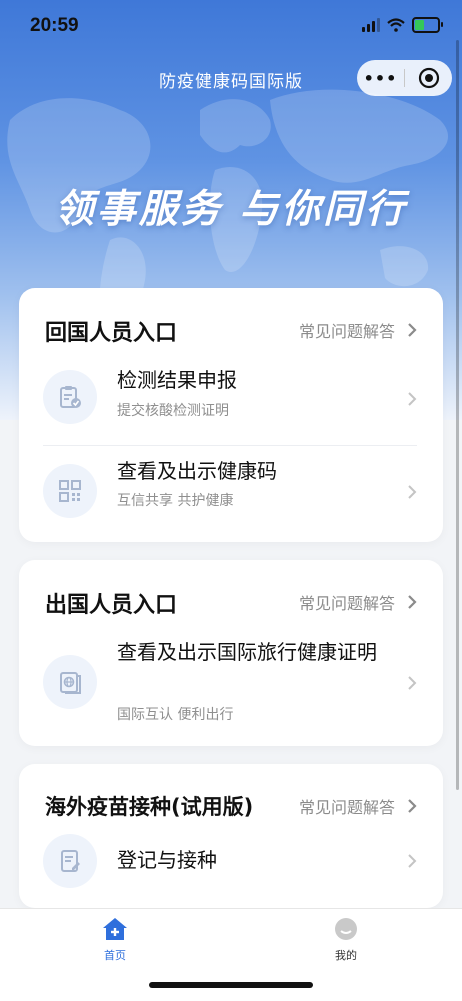 Image resolution: width=462 pixels, height=1001 pixels. What do you see at coordinates (247, 652) in the screenshot?
I see `item-label: 查看及出示国际旅行健康证明` at bounding box center [247, 652].